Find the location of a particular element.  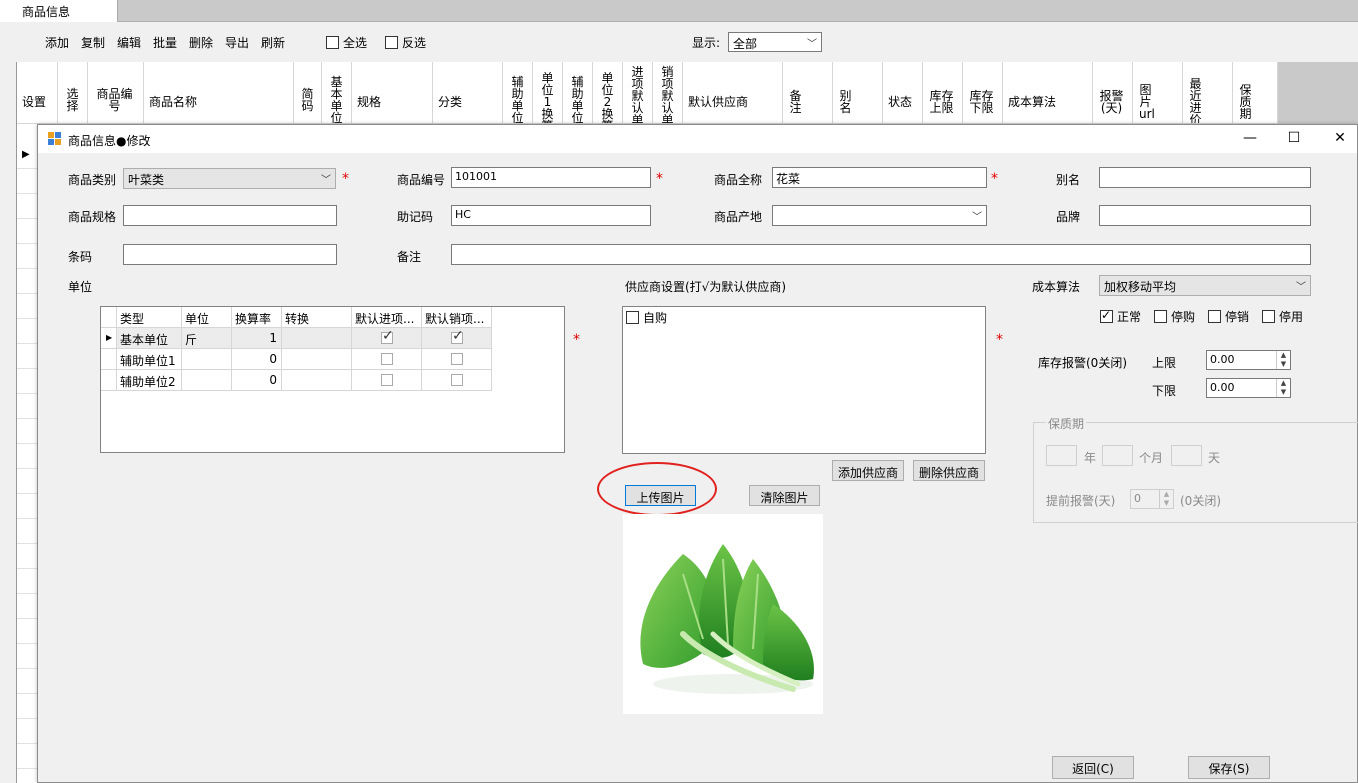

tab-product-info: 商品信息 is located at coordinates (59, 11).